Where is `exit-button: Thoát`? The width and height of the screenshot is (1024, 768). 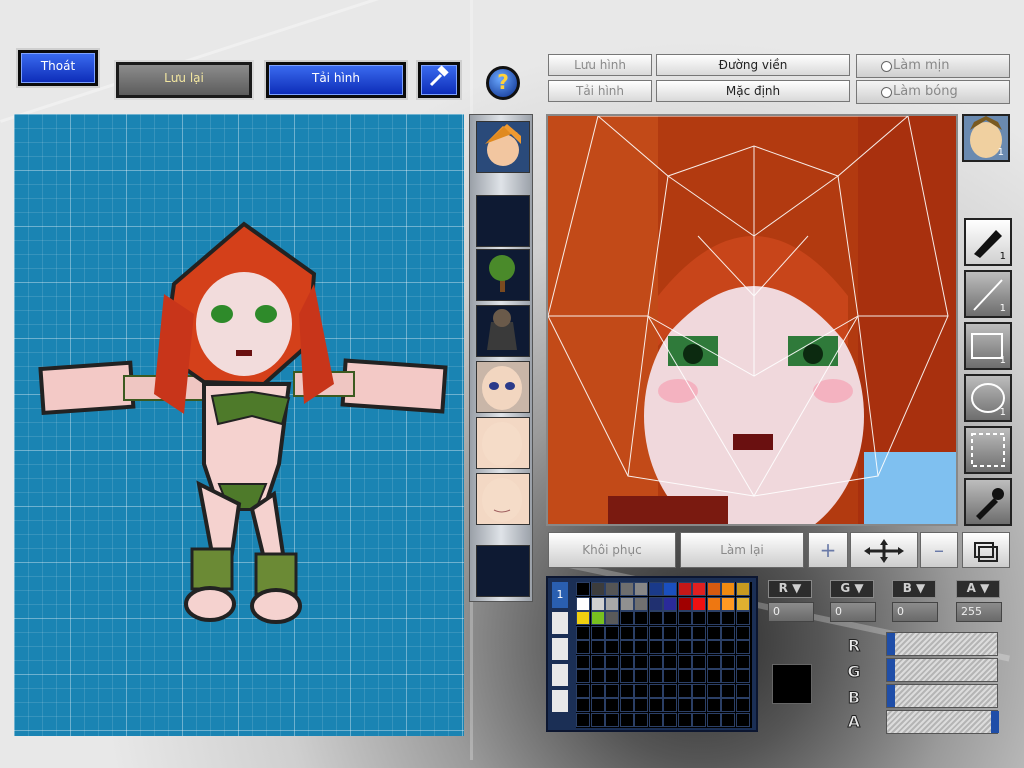
exit-button: Thoát is located at coordinates (58, 68).